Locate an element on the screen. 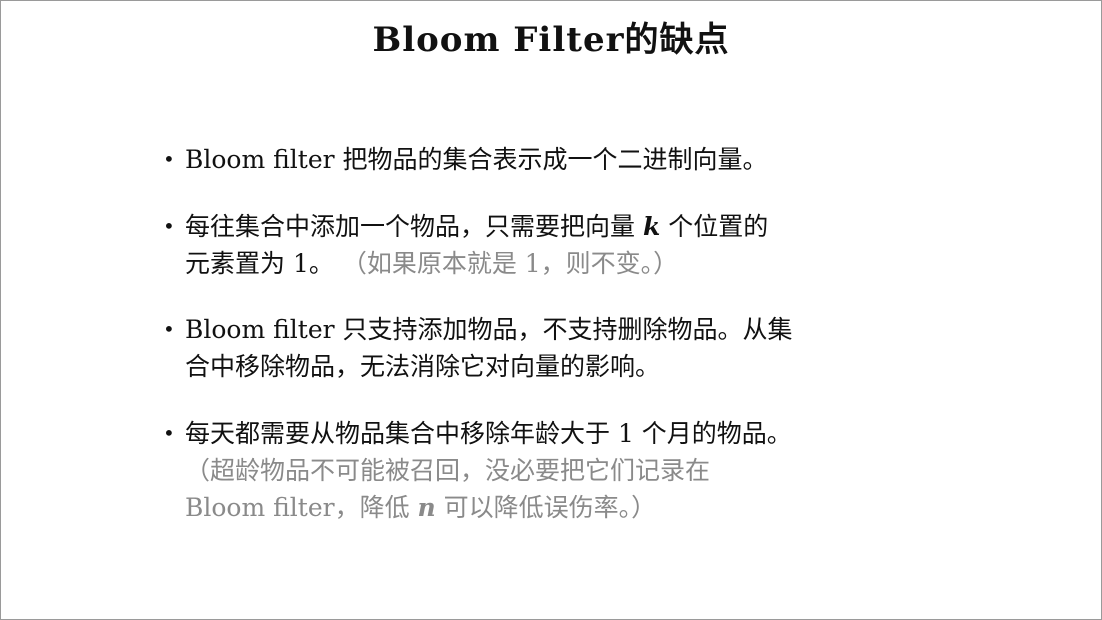  bullet-2-var-k: k is located at coordinates (651, 226).